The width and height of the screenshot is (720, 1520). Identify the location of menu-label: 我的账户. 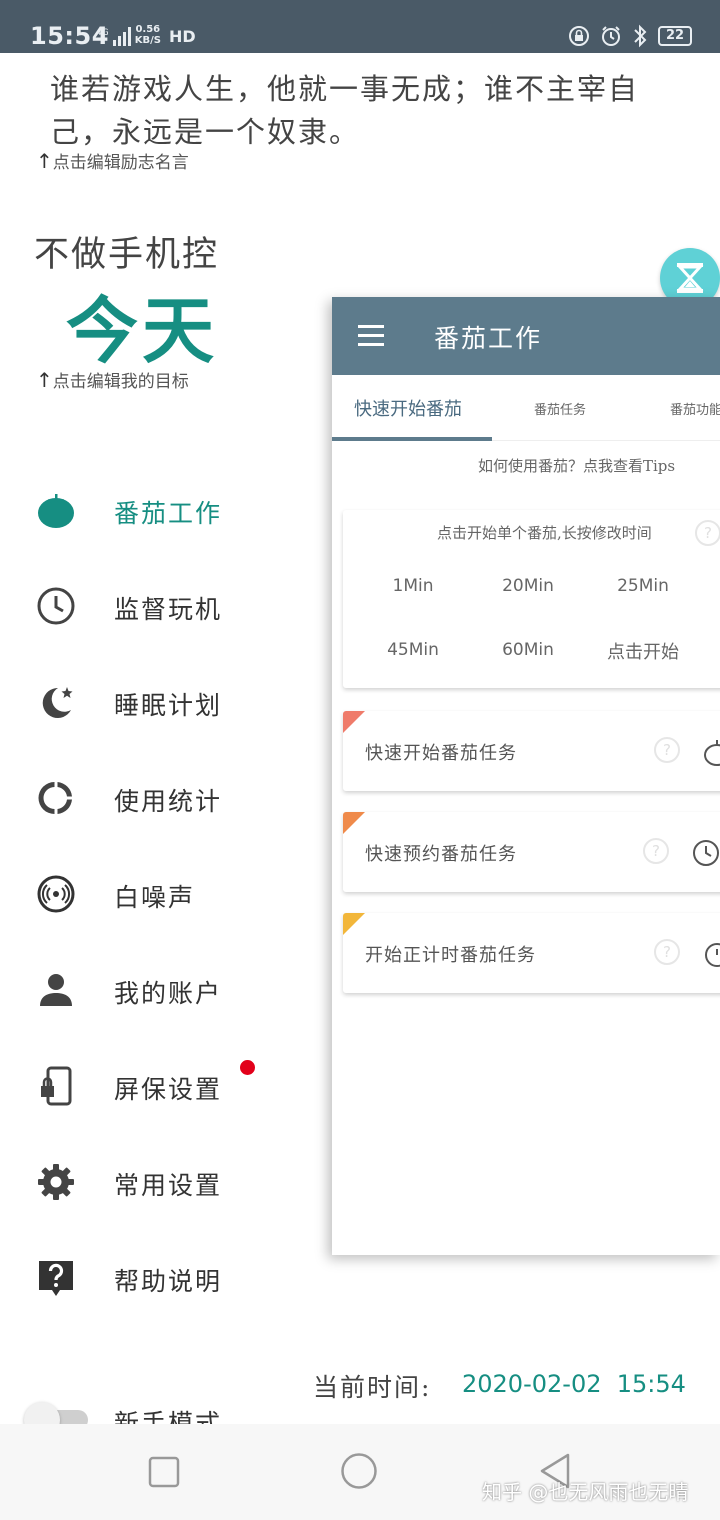
(168, 993).